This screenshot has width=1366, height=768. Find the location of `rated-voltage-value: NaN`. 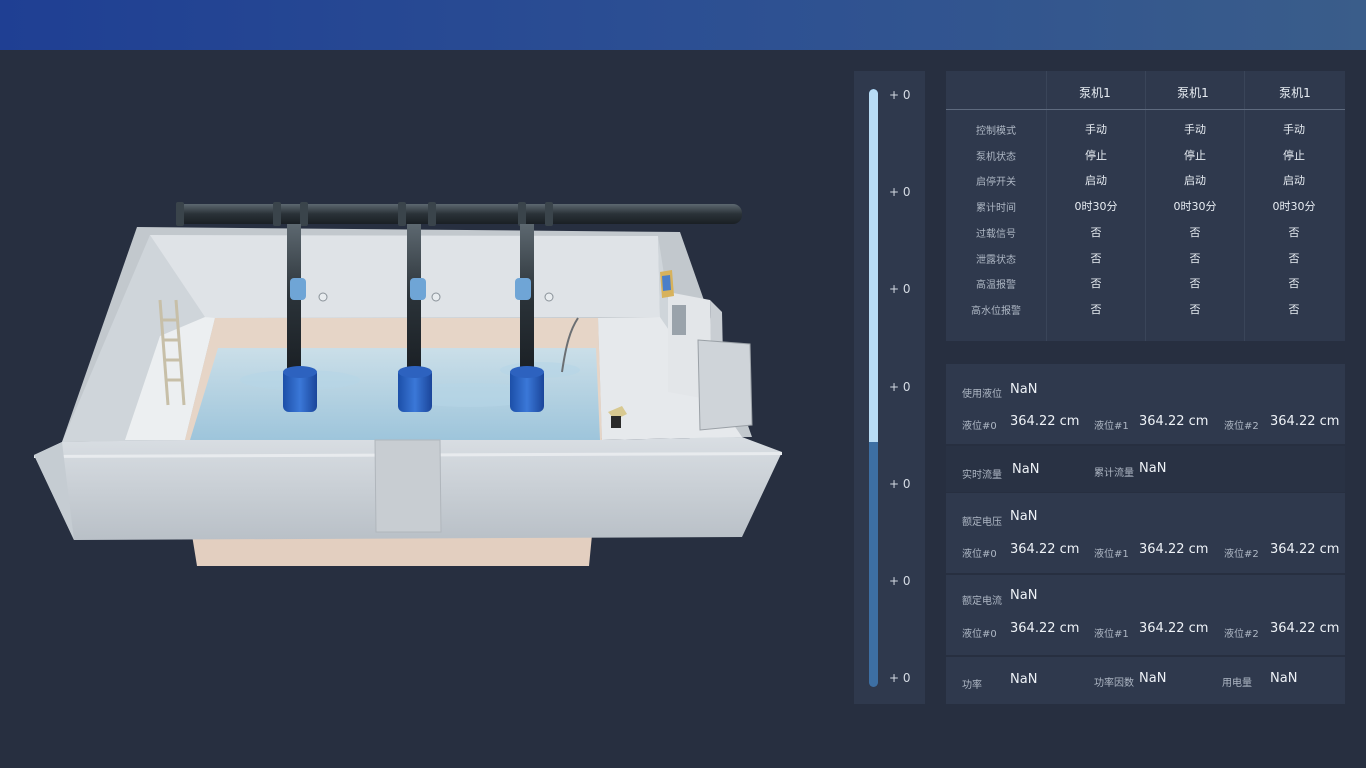

rated-voltage-value: NaN is located at coordinates (1024, 516).